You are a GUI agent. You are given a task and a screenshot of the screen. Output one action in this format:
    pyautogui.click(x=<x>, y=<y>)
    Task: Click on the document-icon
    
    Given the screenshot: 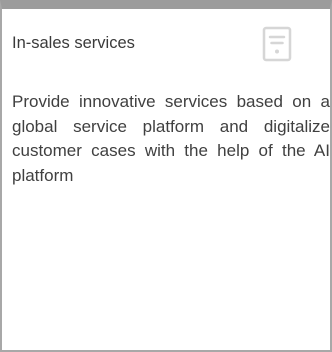 What is the action you would take?
    pyautogui.click(x=277, y=44)
    